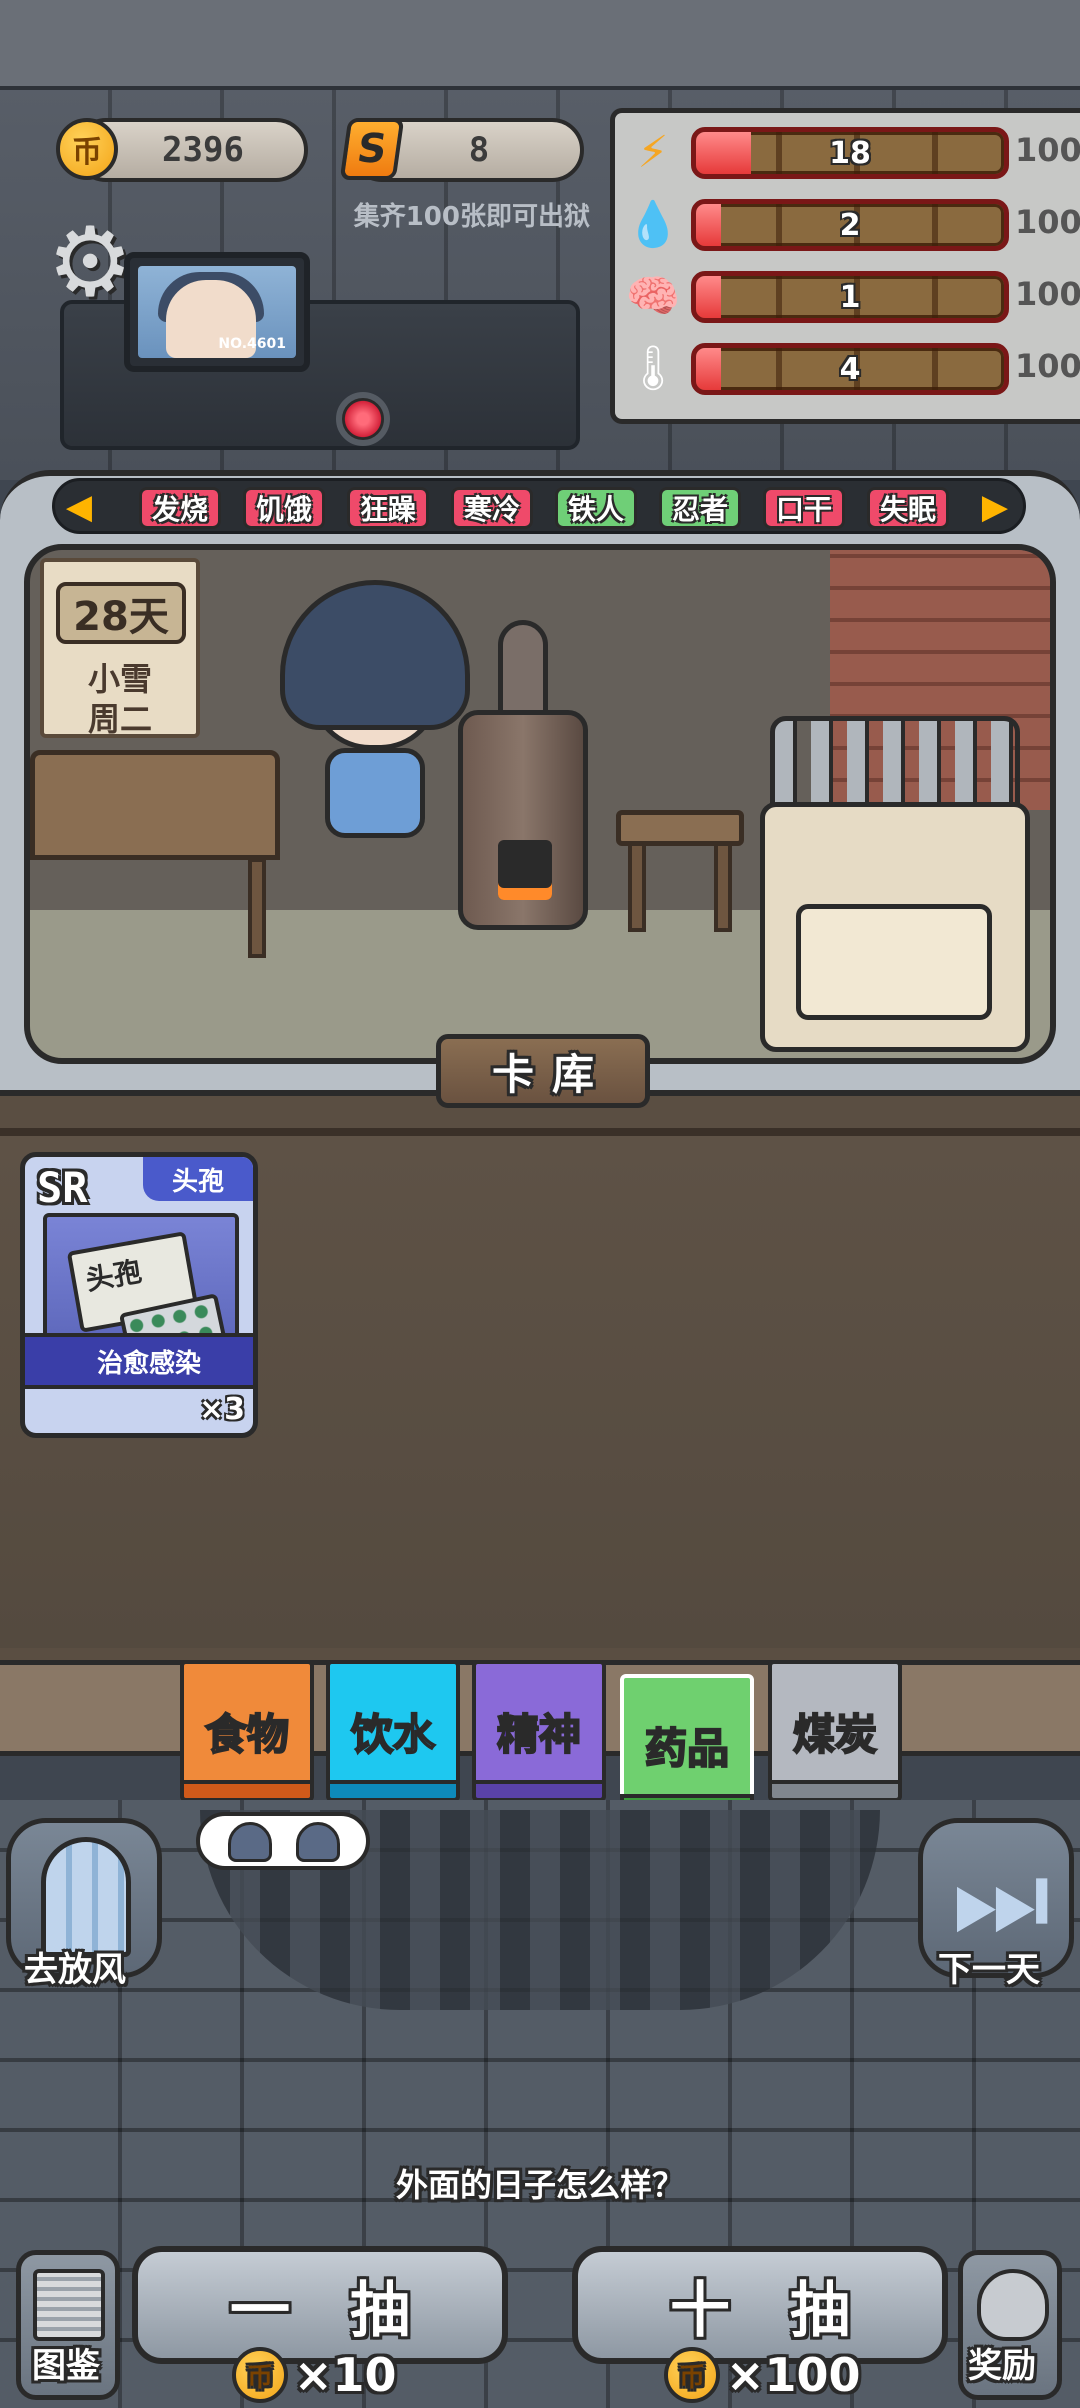  Describe the element at coordinates (252, 344) in the screenshot. I see `prisoner-number: NO.4601` at that location.